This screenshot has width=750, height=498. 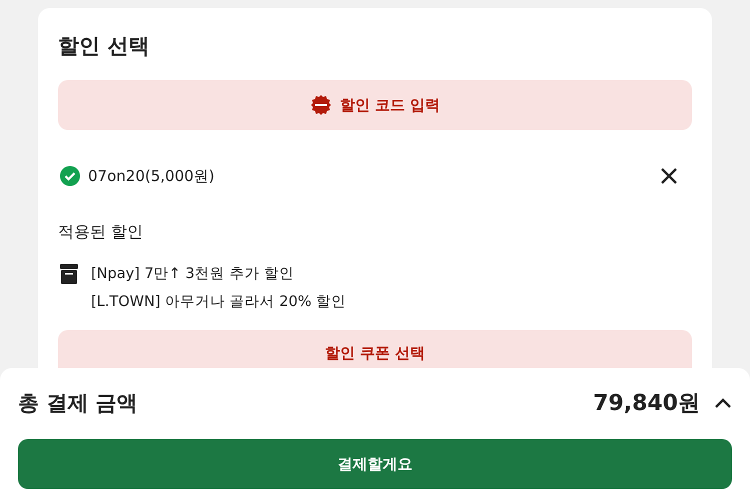 I want to click on close-icon, so click(x=669, y=176).